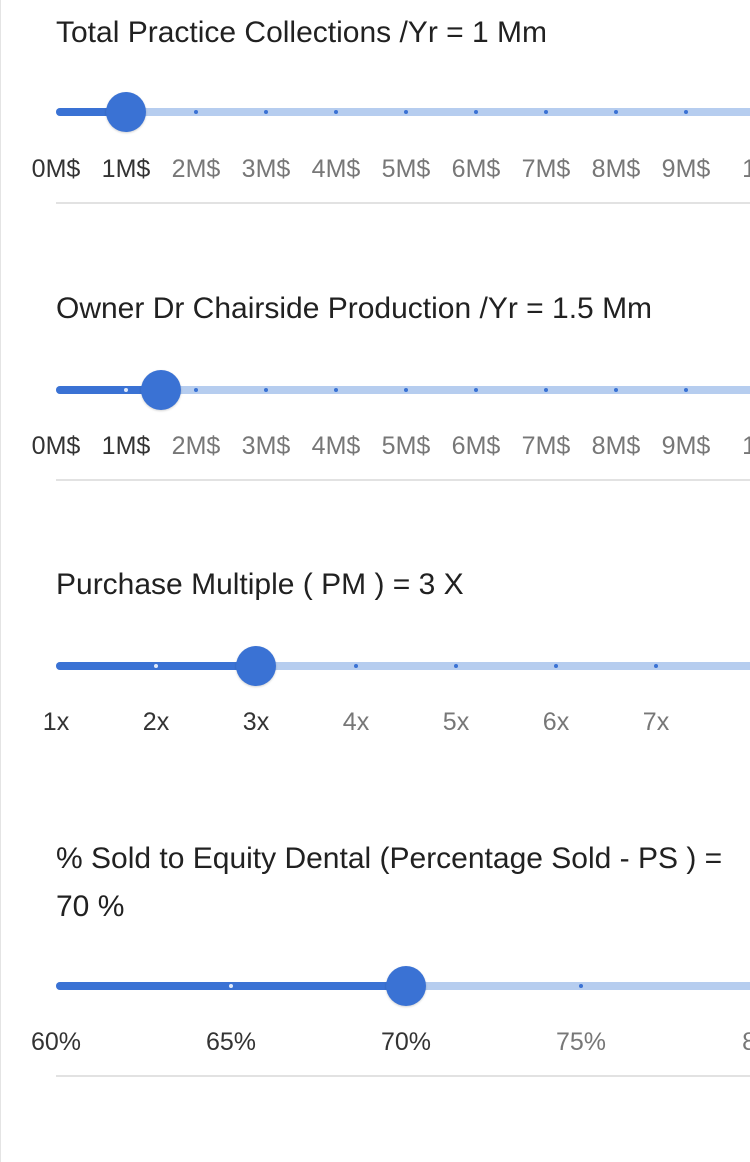  I want to click on percent-sold-slider-track, so click(403, 986).